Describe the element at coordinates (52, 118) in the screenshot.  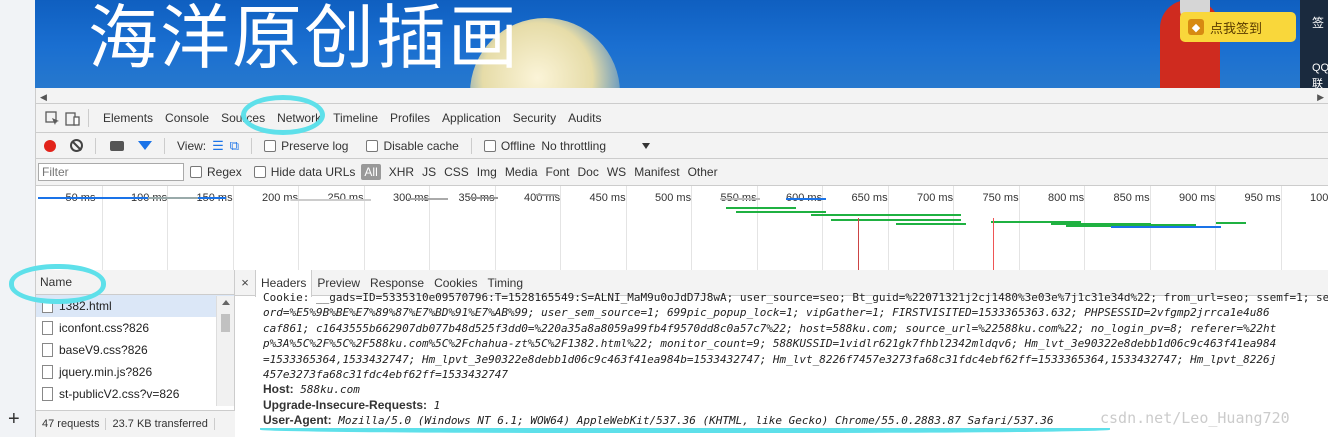
I see `inspect-element-icon` at that location.